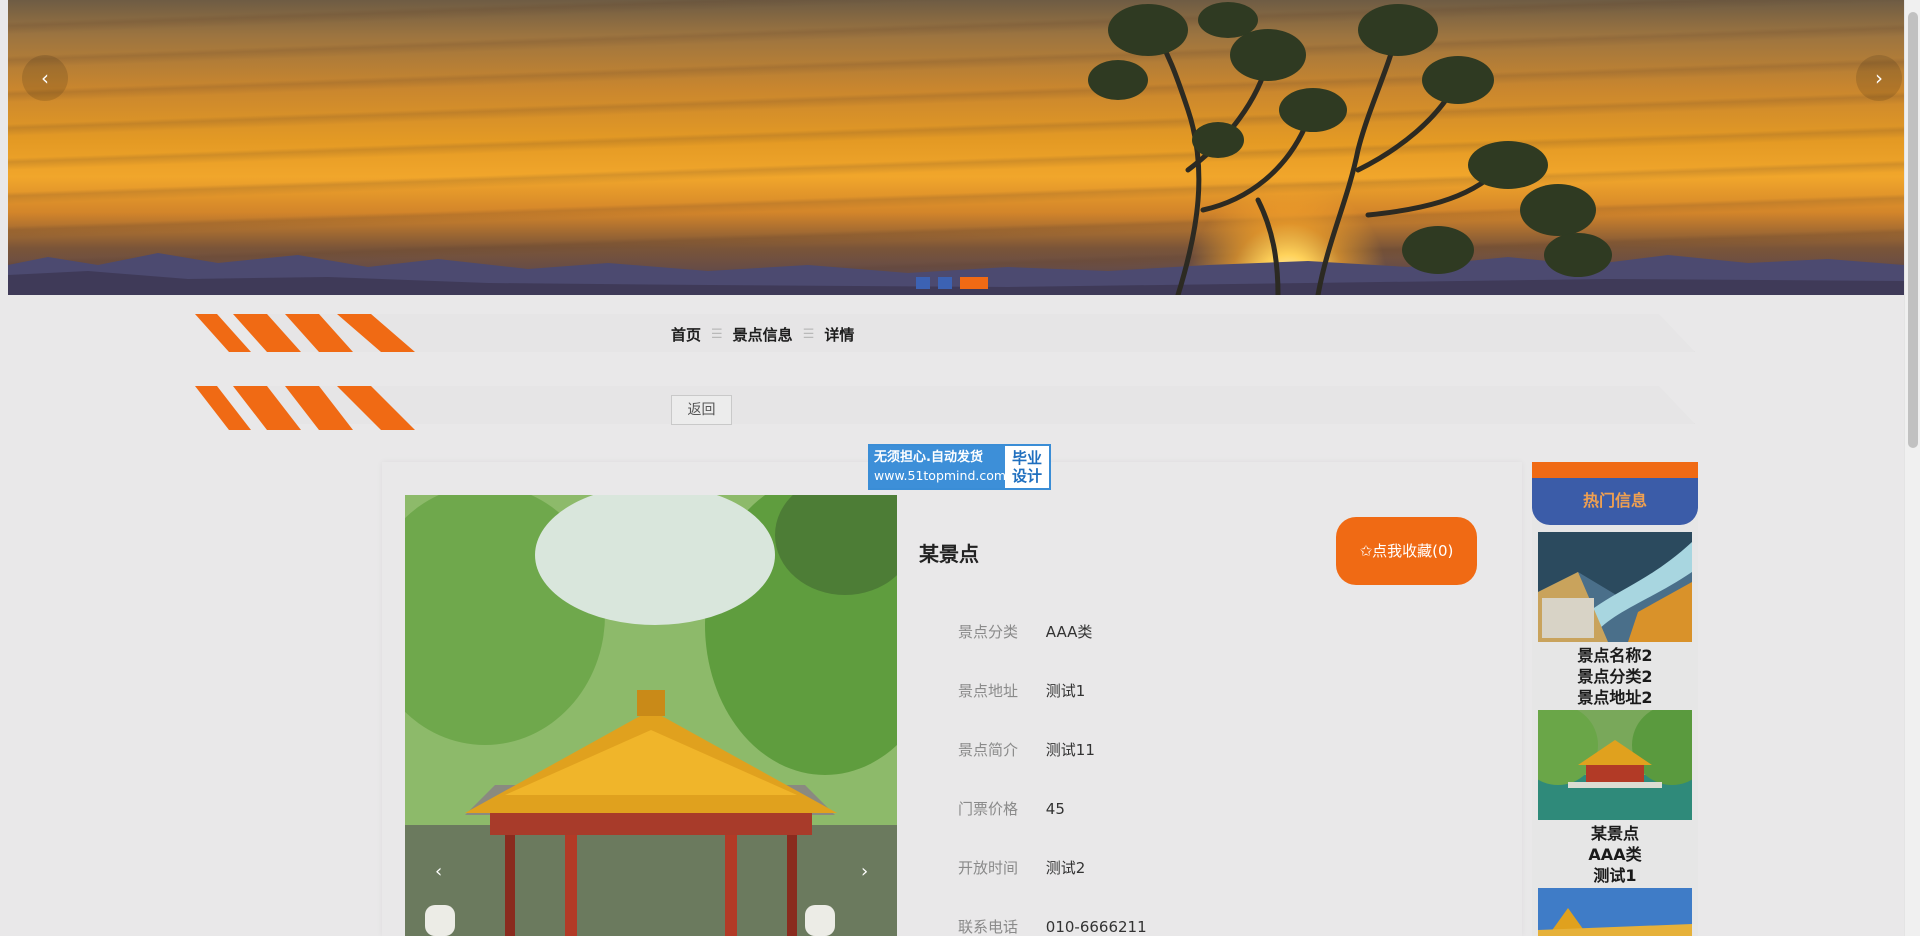 This screenshot has height=936, width=1920. Describe the element at coordinates (839, 335) in the screenshot. I see `breadcrumb-current: 详情` at that location.